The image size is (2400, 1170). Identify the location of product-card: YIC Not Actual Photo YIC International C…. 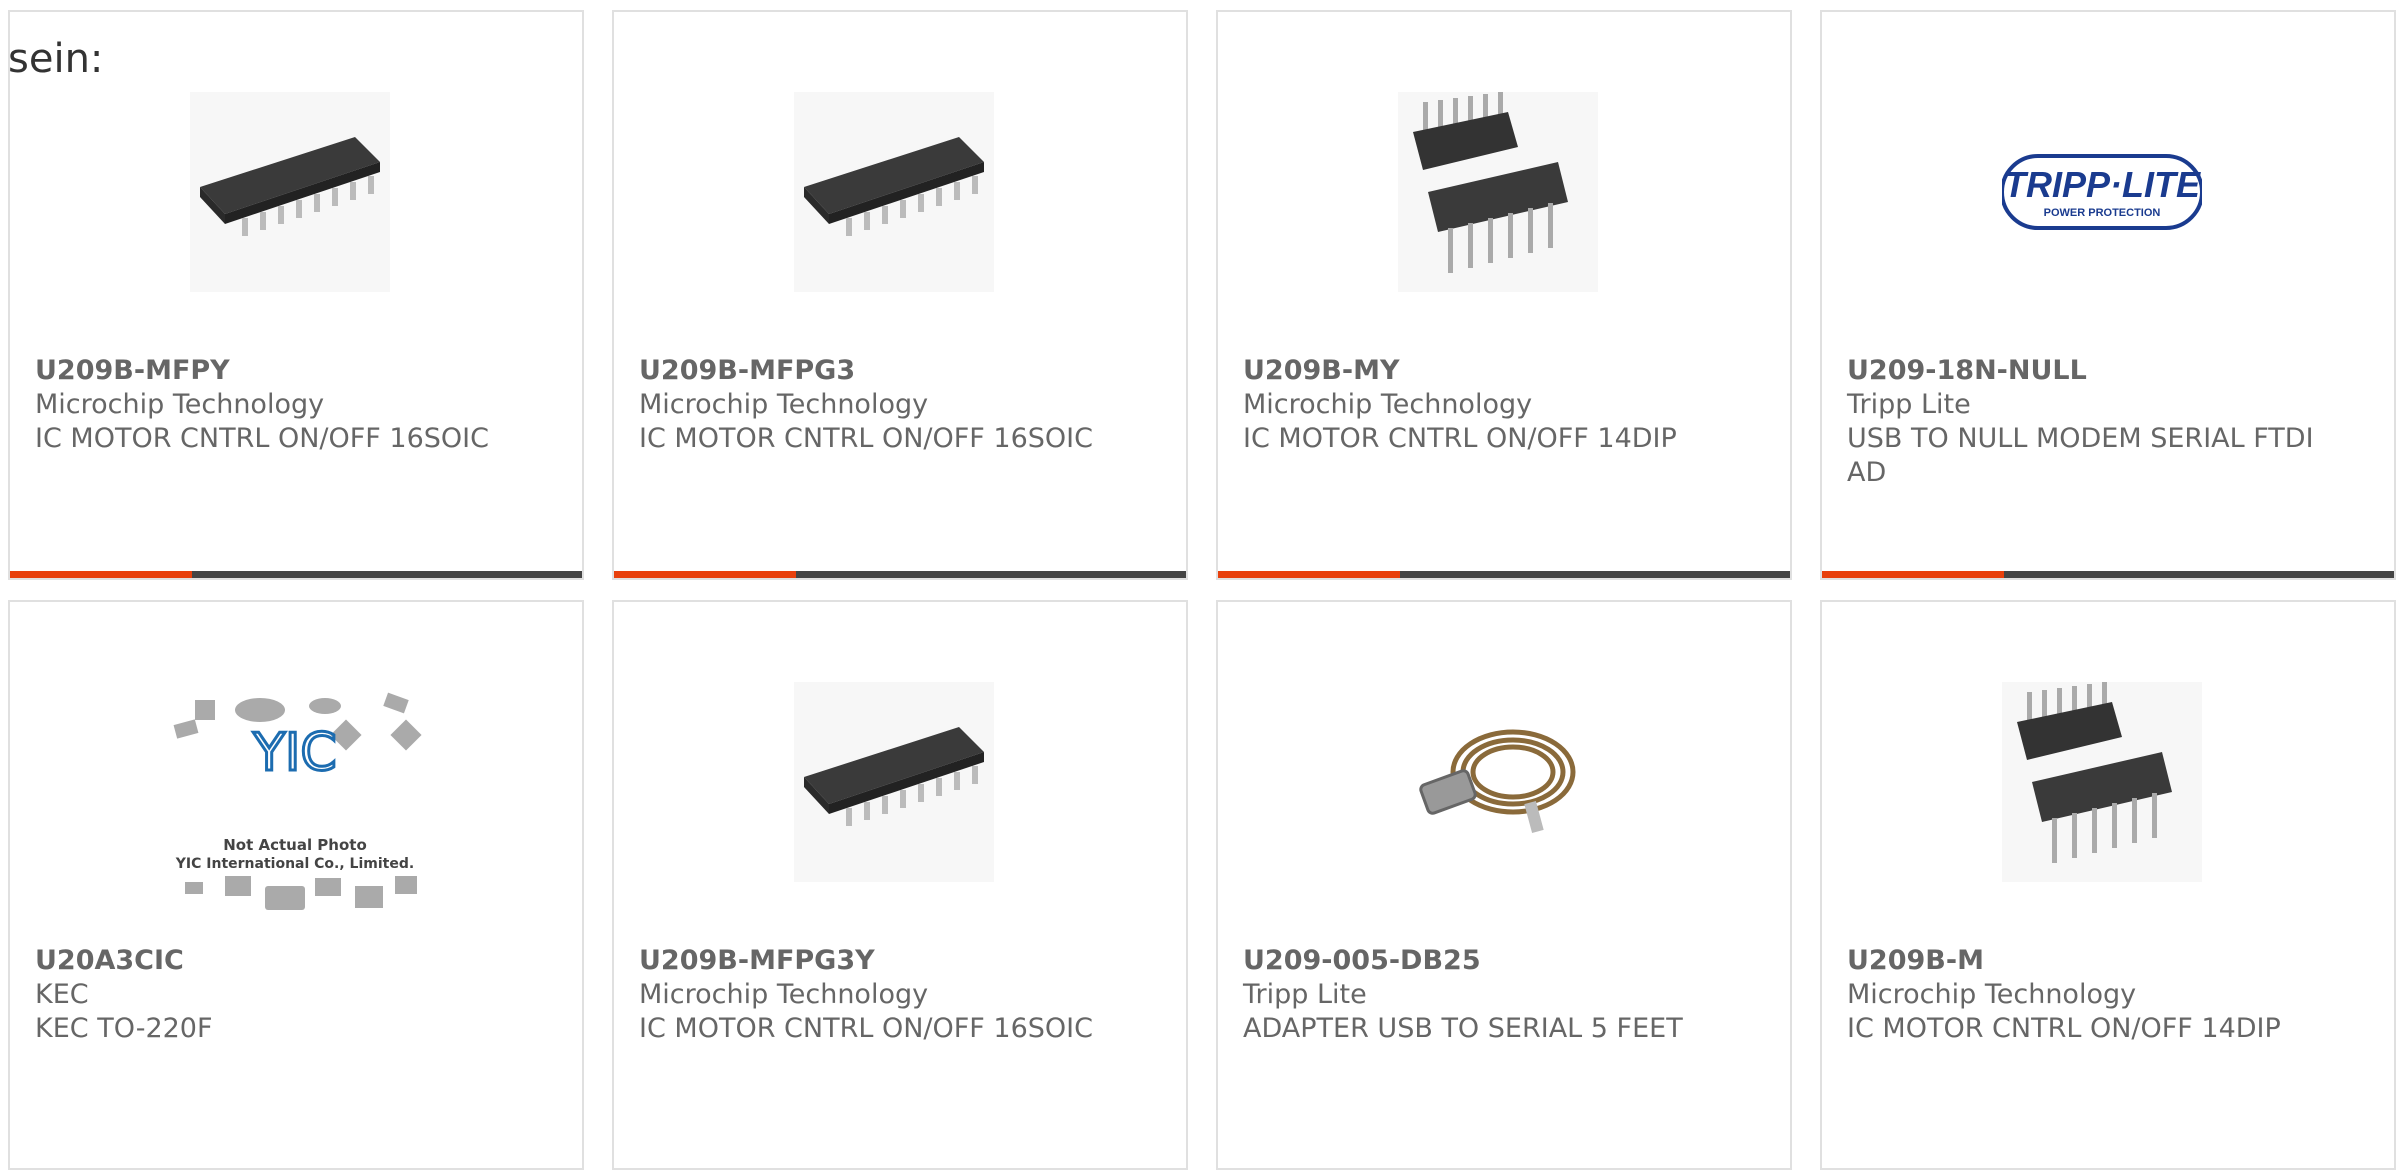
(296, 885).